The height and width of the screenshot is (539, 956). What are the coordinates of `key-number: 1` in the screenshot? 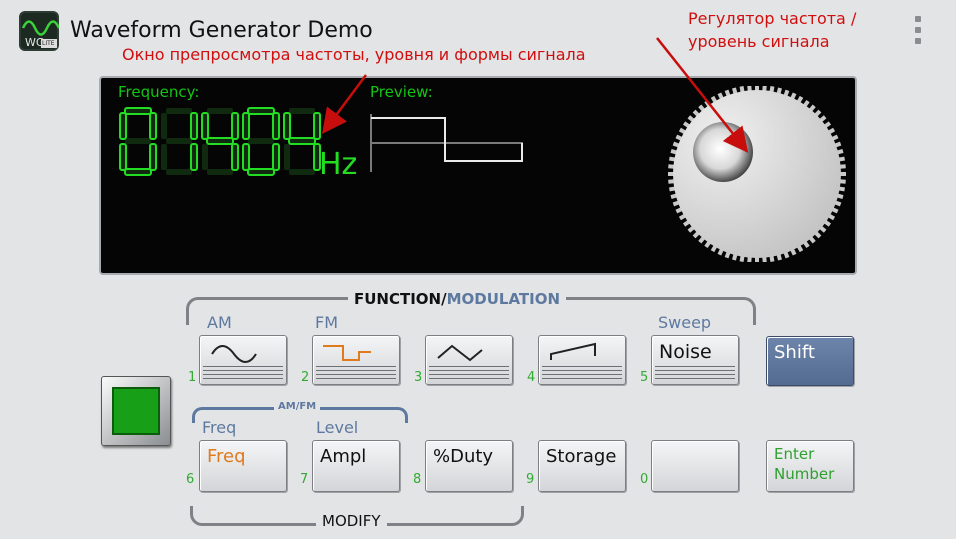 It's located at (192, 377).